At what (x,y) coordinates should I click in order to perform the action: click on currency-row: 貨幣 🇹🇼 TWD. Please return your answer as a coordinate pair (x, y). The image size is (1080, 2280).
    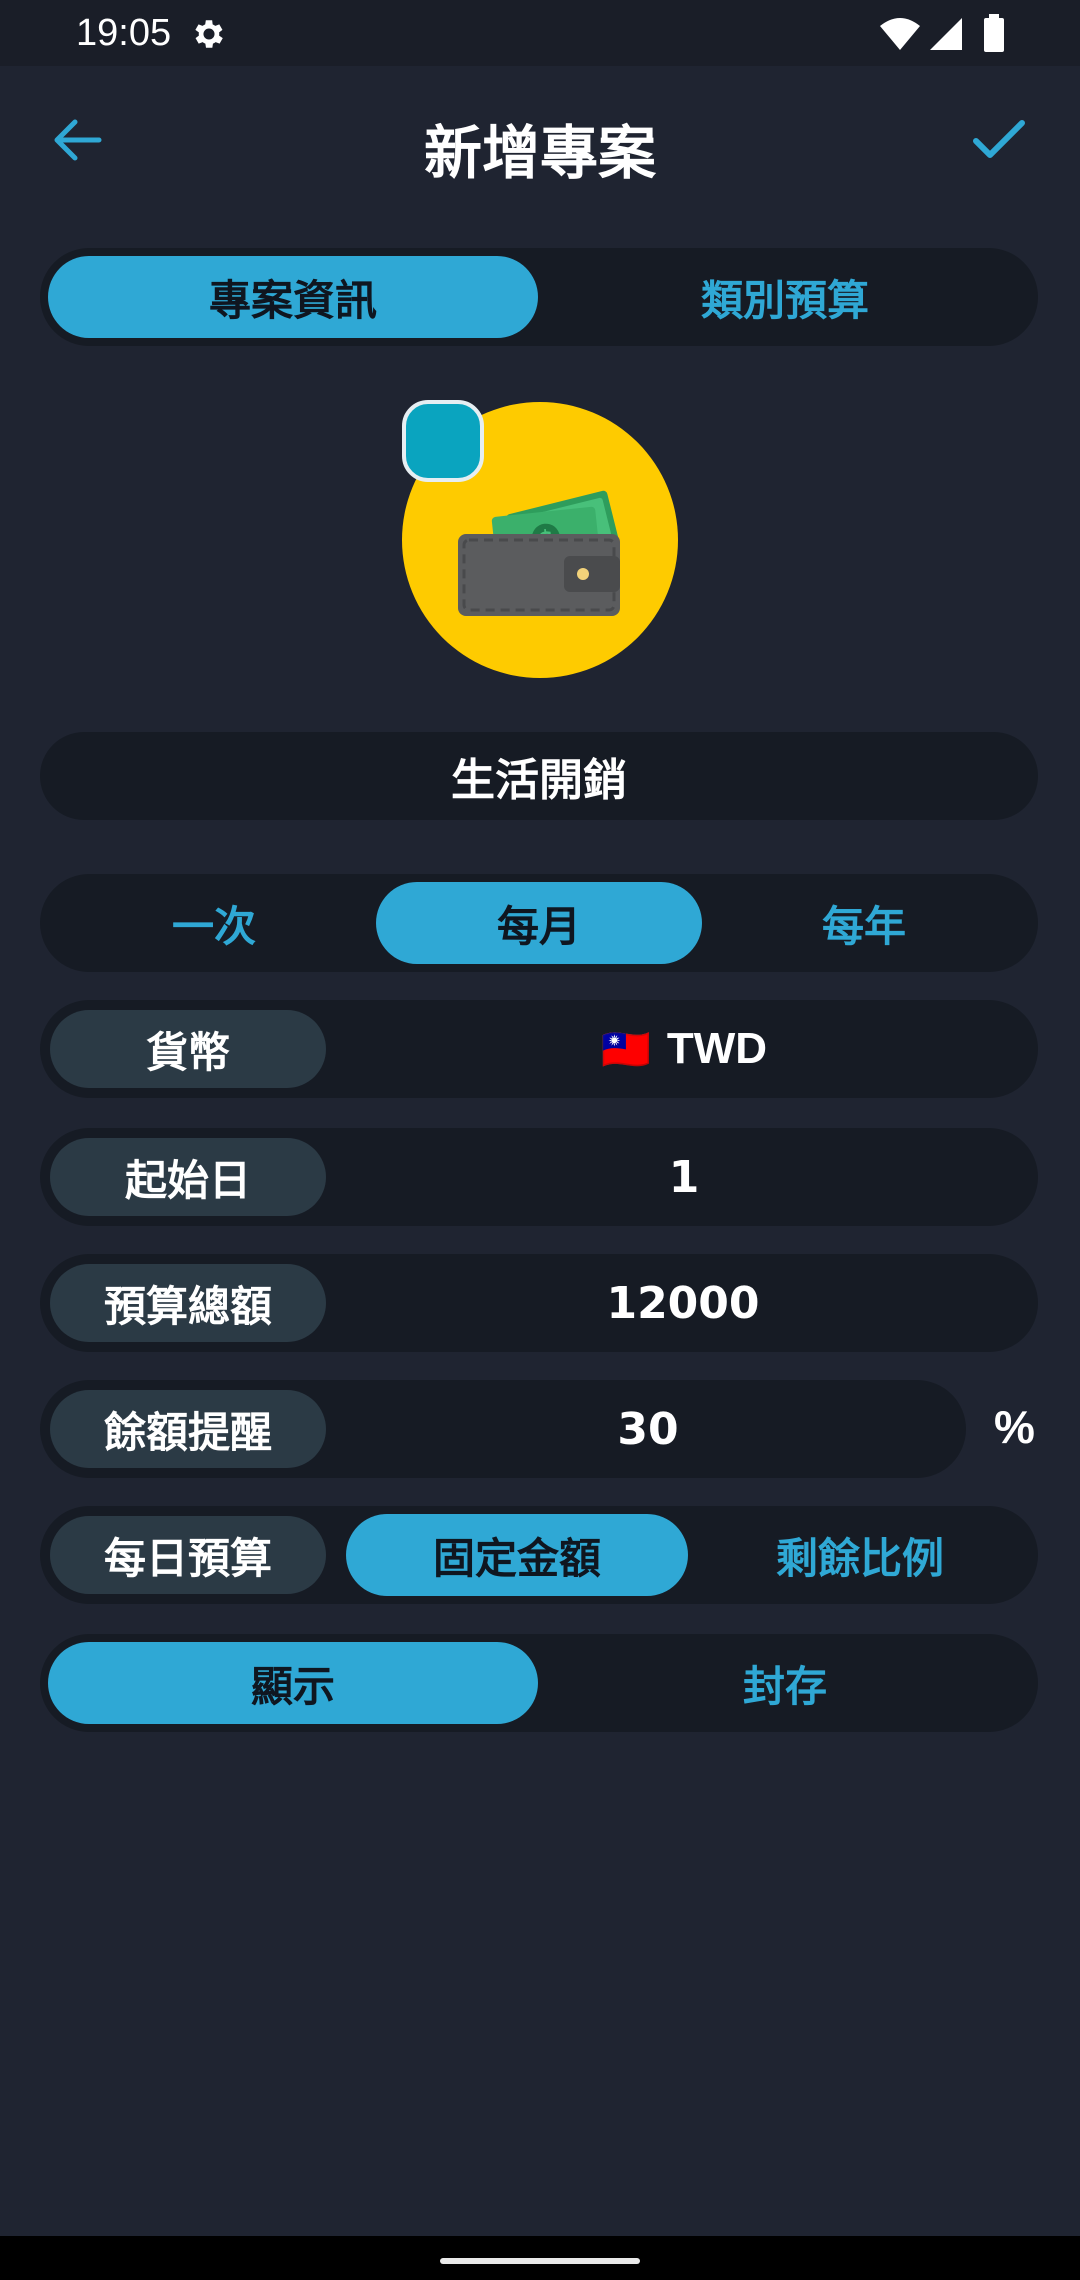
    Looking at the image, I should click on (539, 1049).